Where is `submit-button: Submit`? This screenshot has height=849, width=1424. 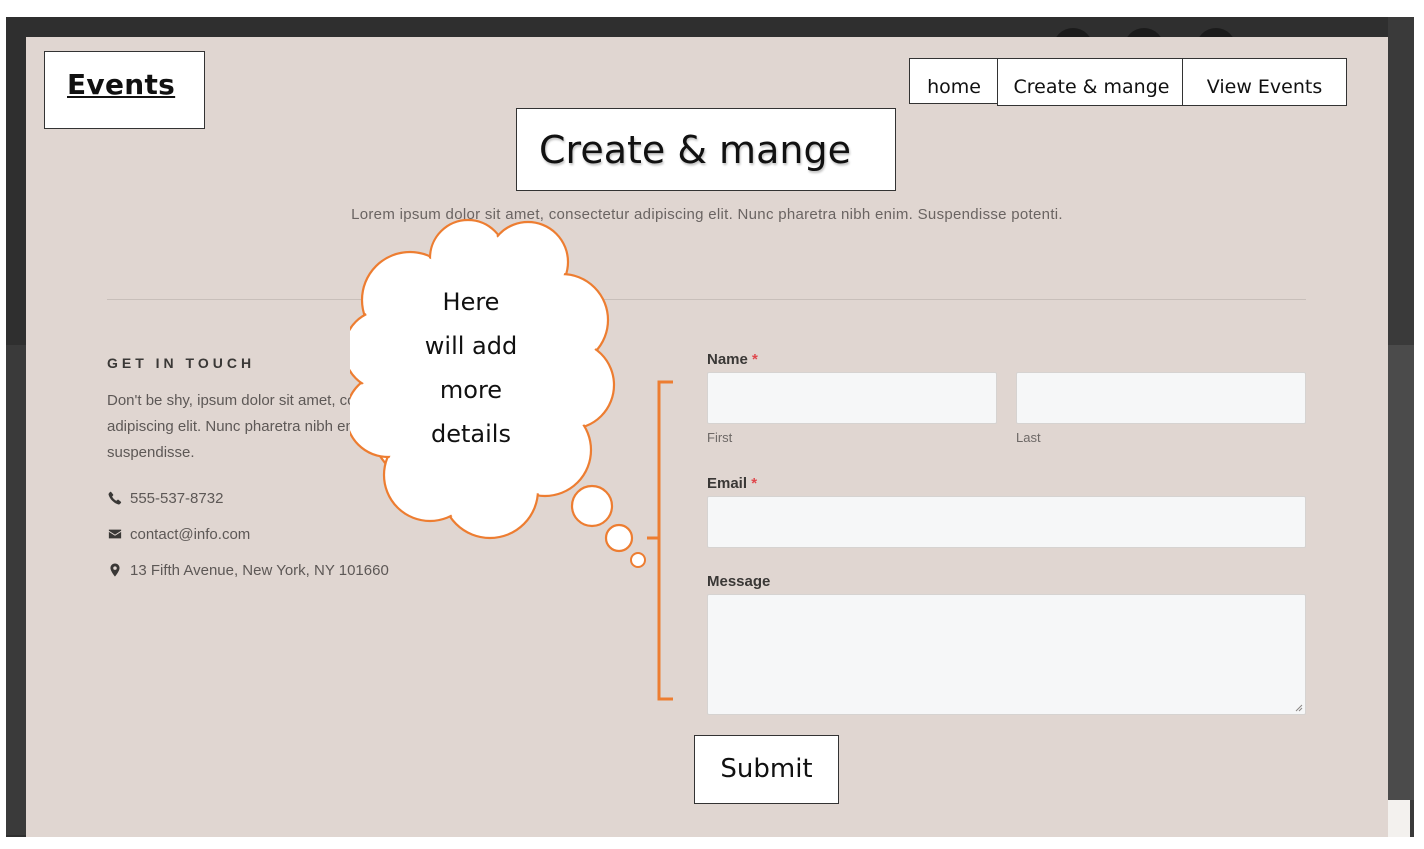
submit-button: Submit is located at coordinates (766, 769).